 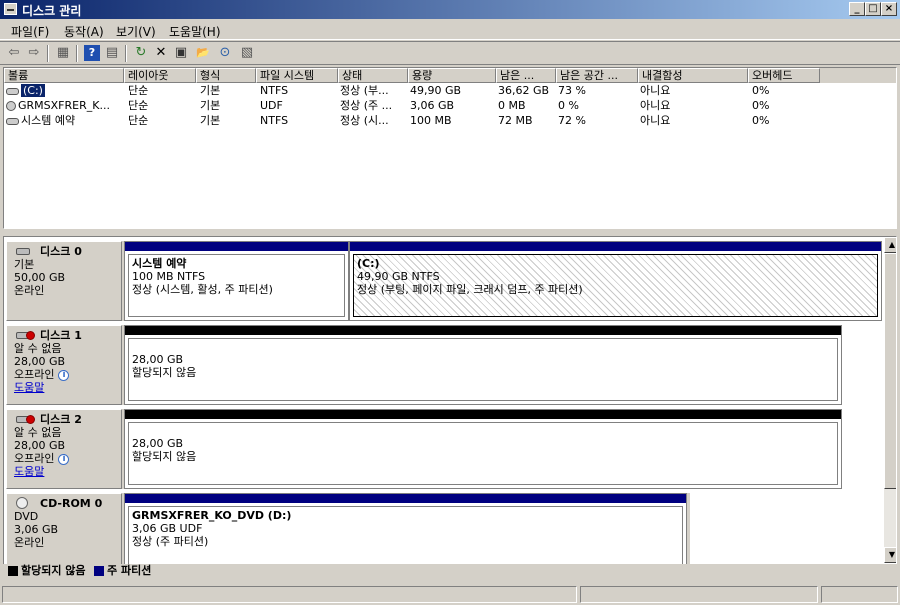 I want to click on menu-view: 보기(V), so click(x=136, y=31).